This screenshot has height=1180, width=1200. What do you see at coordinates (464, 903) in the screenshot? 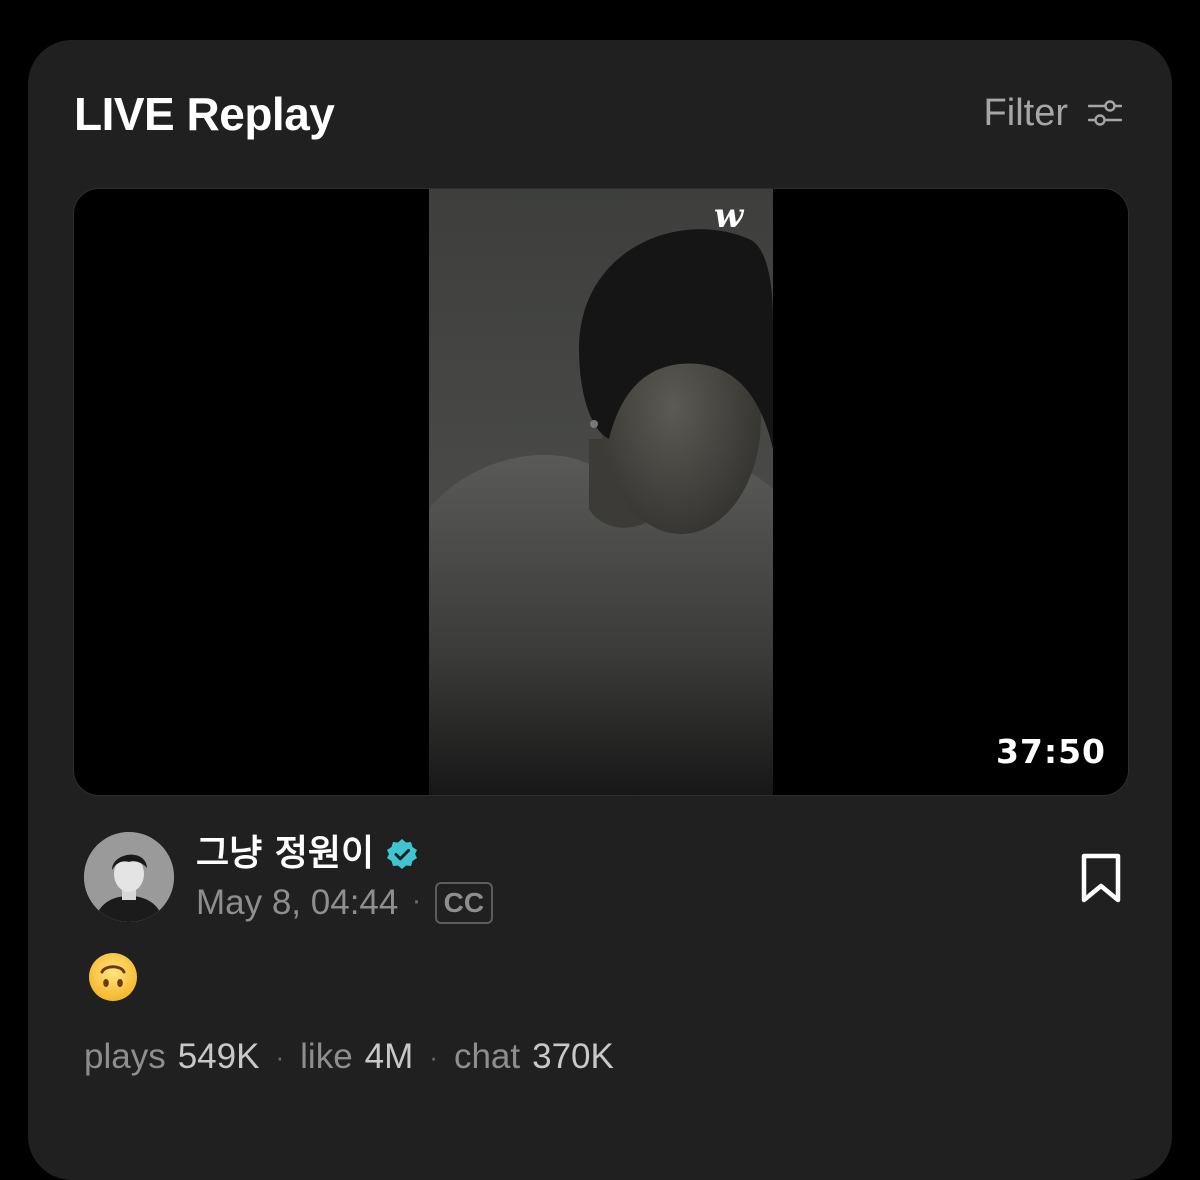
I see `cc-badge: CC` at bounding box center [464, 903].